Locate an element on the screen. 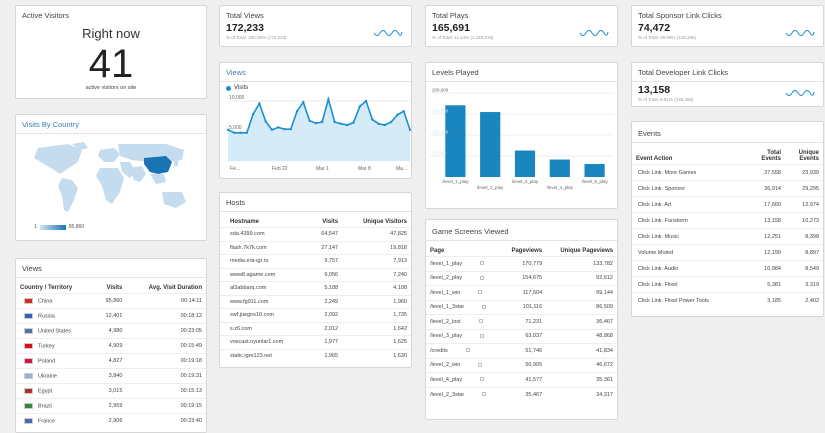 The image size is (825, 433). col-unique-events: Unique Events is located at coordinates (804, 156).